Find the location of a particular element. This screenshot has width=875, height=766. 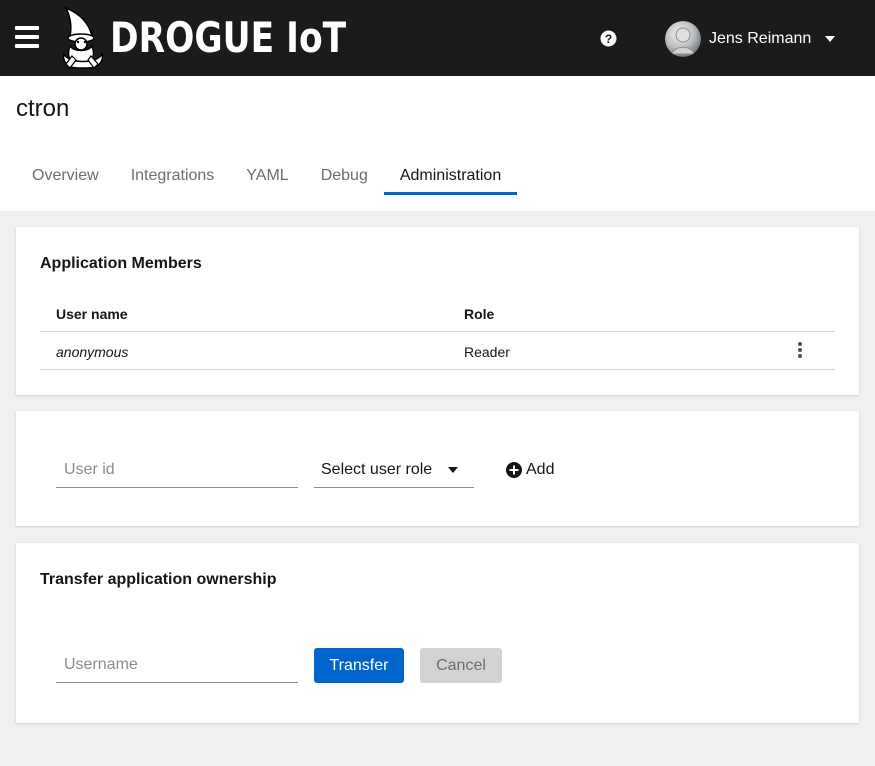

table-header-row: User name Role is located at coordinates (437, 313).